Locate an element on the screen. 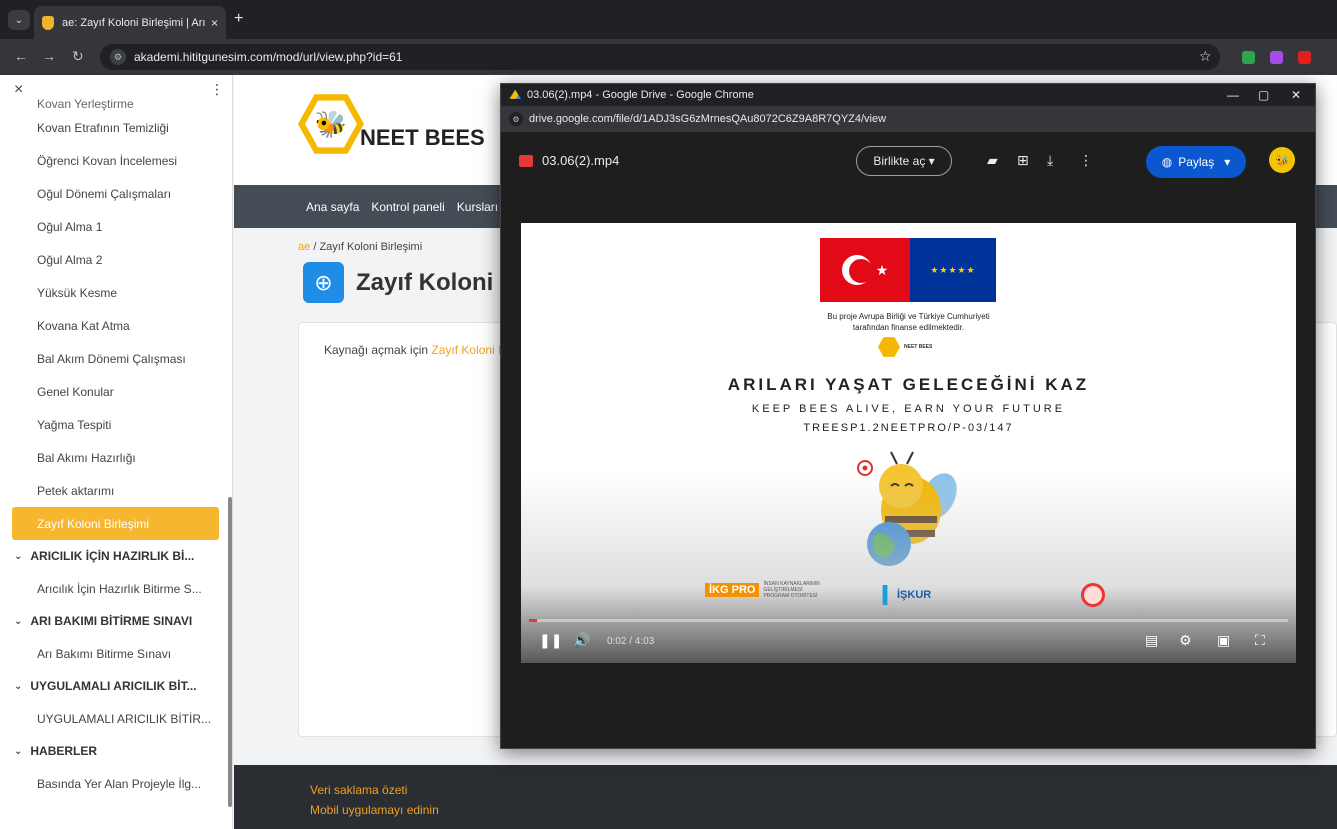  course-index-item: Bal Akımı Hazırlığı is located at coordinates (113, 457).